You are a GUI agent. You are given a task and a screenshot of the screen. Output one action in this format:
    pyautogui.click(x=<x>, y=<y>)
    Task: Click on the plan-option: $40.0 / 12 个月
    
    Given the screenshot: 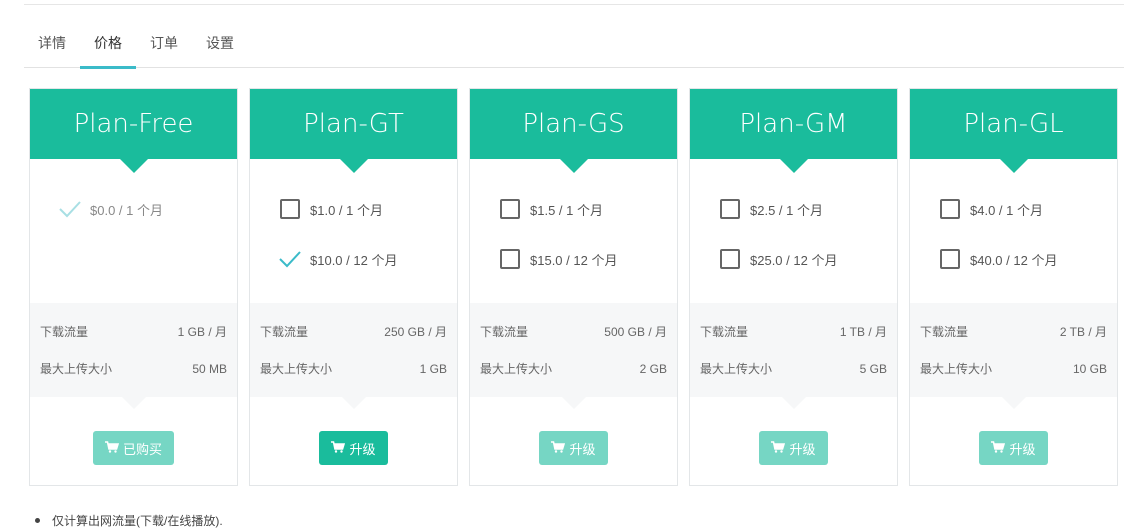 What is the action you would take?
    pyautogui.click(x=1013, y=259)
    